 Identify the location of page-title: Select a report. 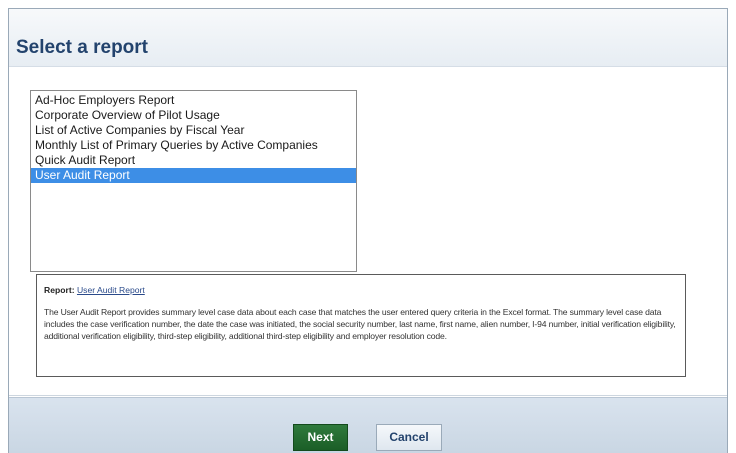
(82, 47).